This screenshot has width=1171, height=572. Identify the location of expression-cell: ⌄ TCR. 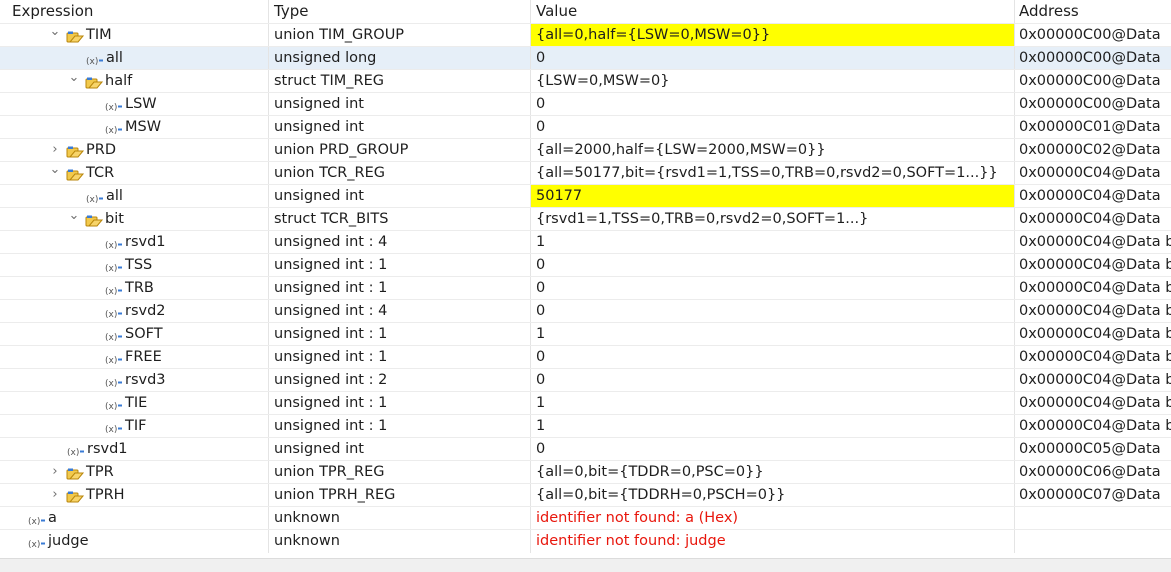
(134, 173).